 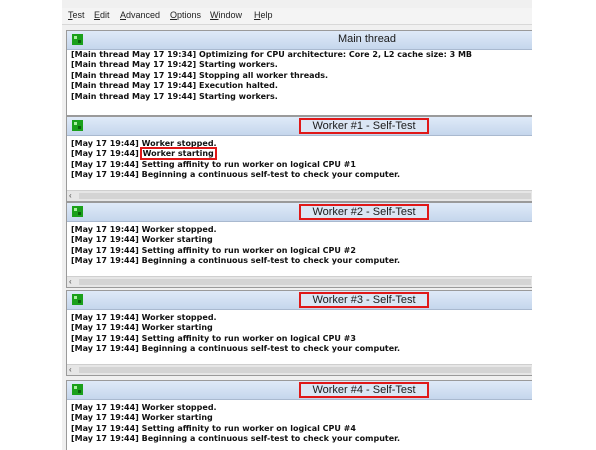 I want to click on worker-4-titlebar: Worker #4 - Self-Test, so click(x=299, y=390).